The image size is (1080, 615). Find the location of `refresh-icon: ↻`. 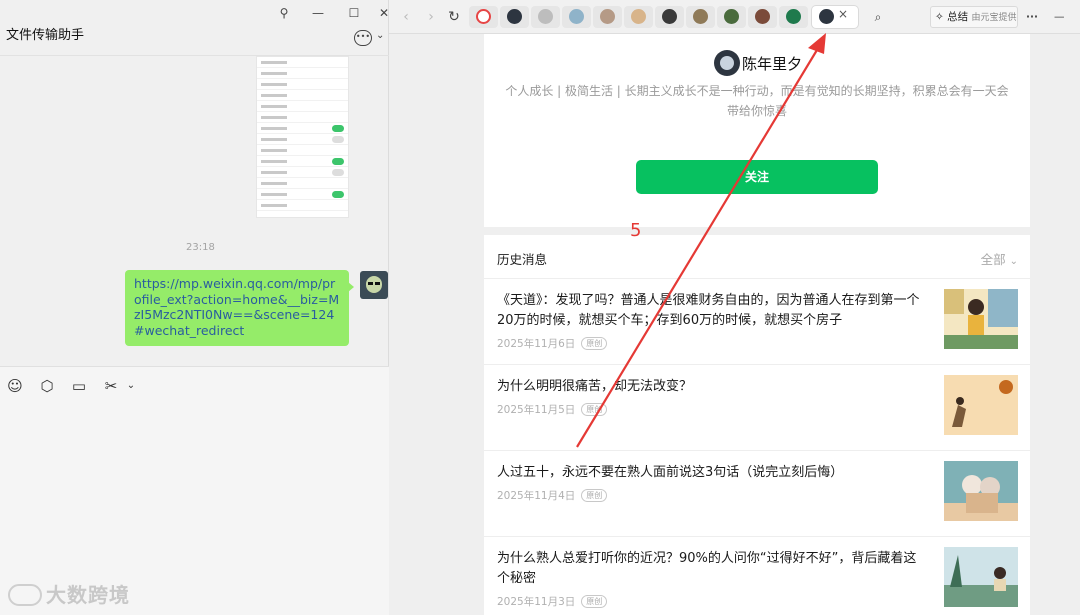

refresh-icon: ↻ is located at coordinates (454, 17).